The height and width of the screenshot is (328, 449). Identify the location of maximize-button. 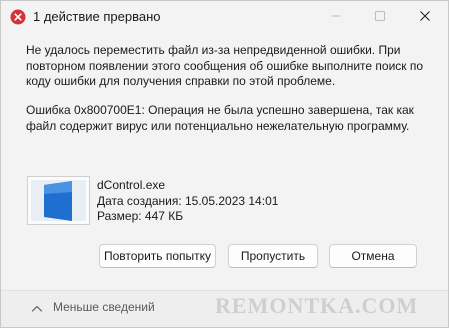
(380, 16).